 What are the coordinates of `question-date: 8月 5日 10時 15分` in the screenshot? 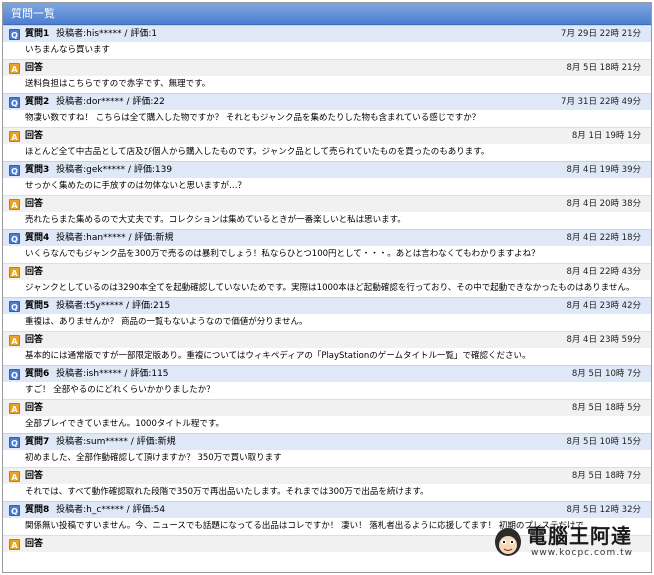 It's located at (603, 442).